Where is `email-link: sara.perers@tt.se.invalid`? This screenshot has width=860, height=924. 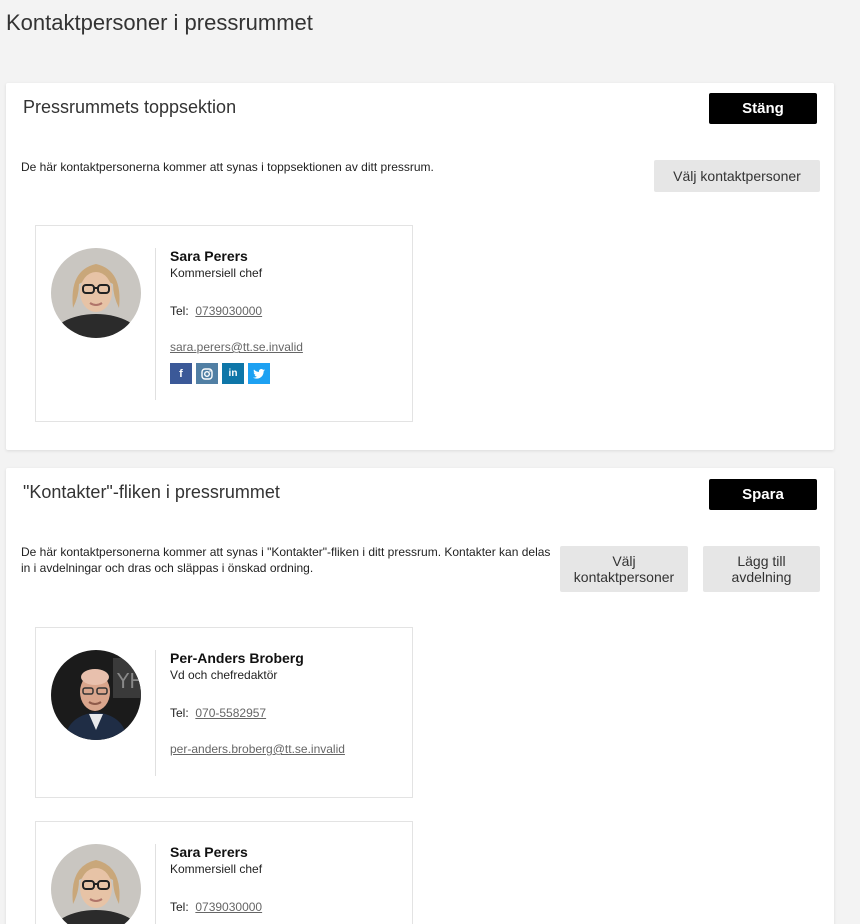
email-link: sara.perers@tt.se.invalid is located at coordinates (236, 347).